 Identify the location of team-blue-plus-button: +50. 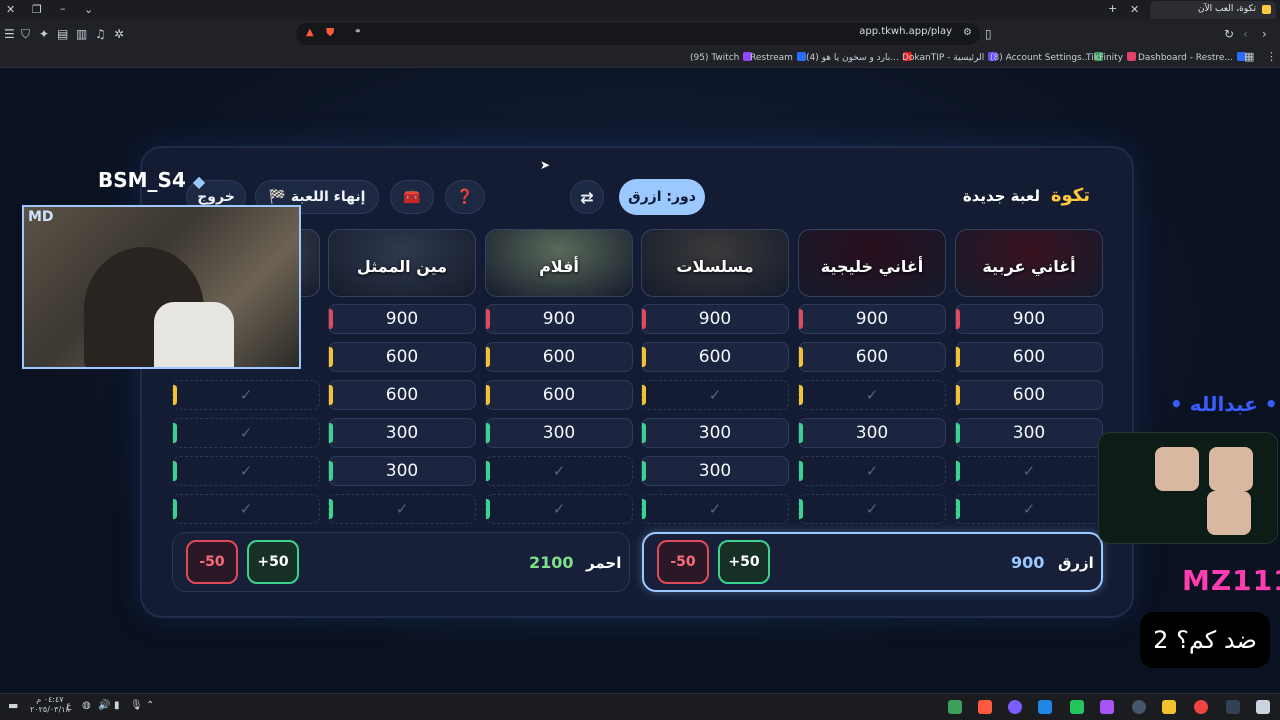
(744, 562).